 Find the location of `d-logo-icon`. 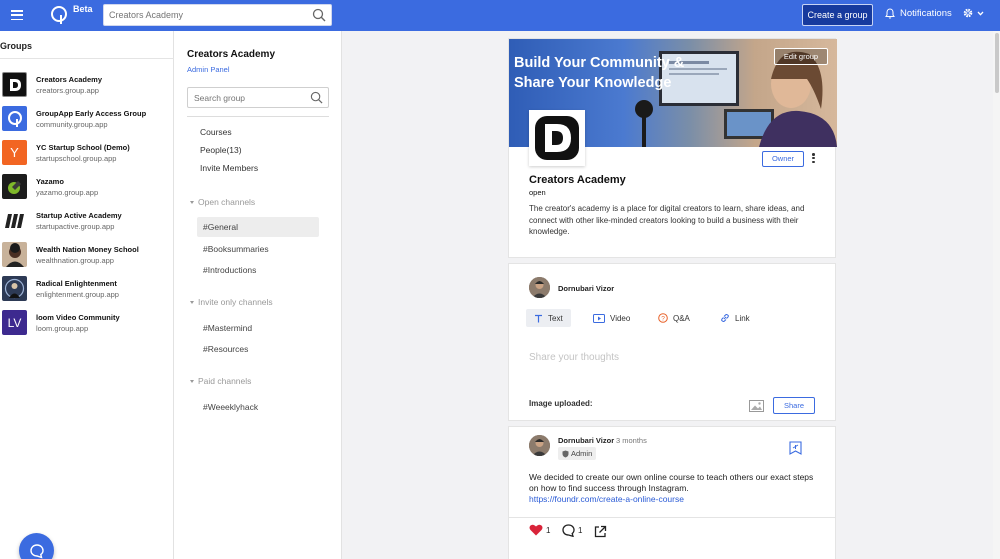

d-logo-icon is located at coordinates (14, 84).